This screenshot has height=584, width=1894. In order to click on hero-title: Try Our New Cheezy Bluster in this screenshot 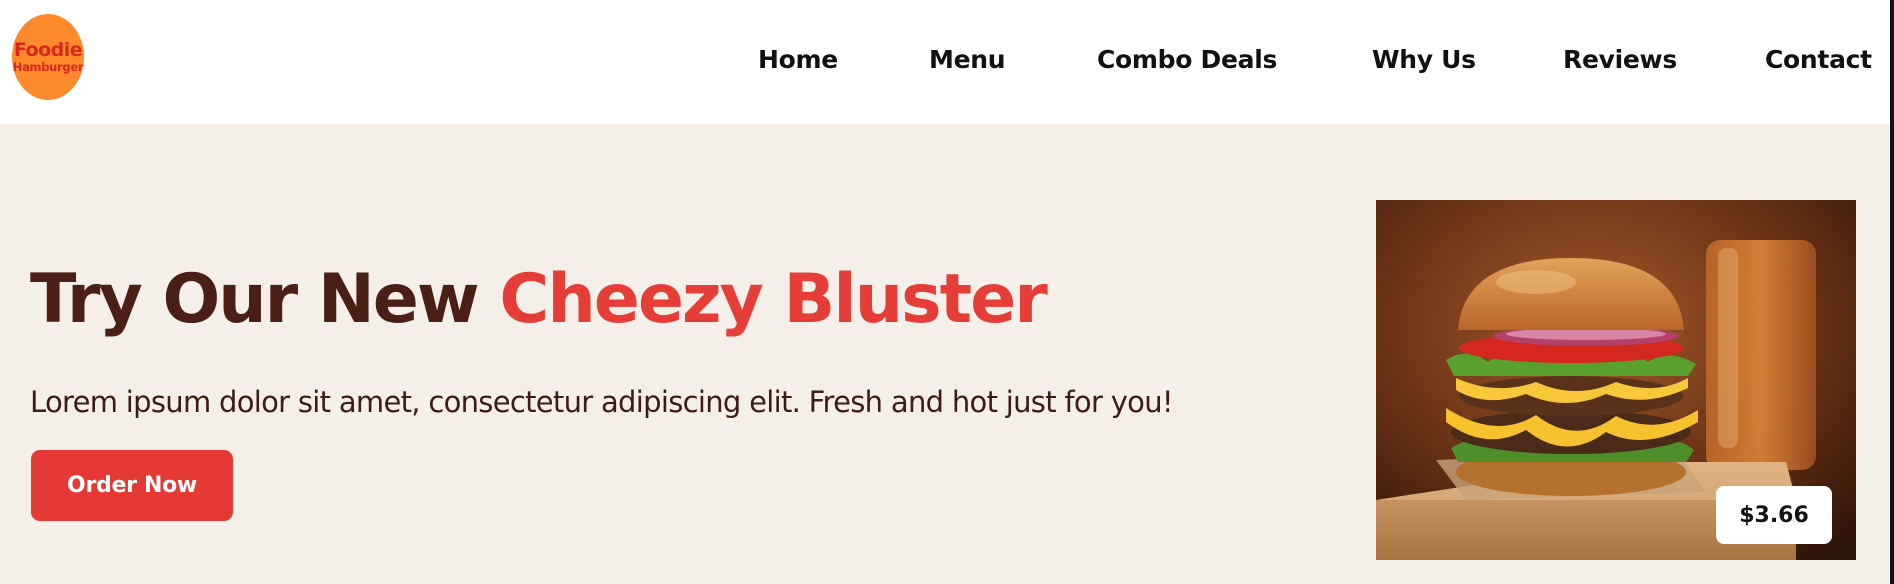, I will do `click(539, 300)`.